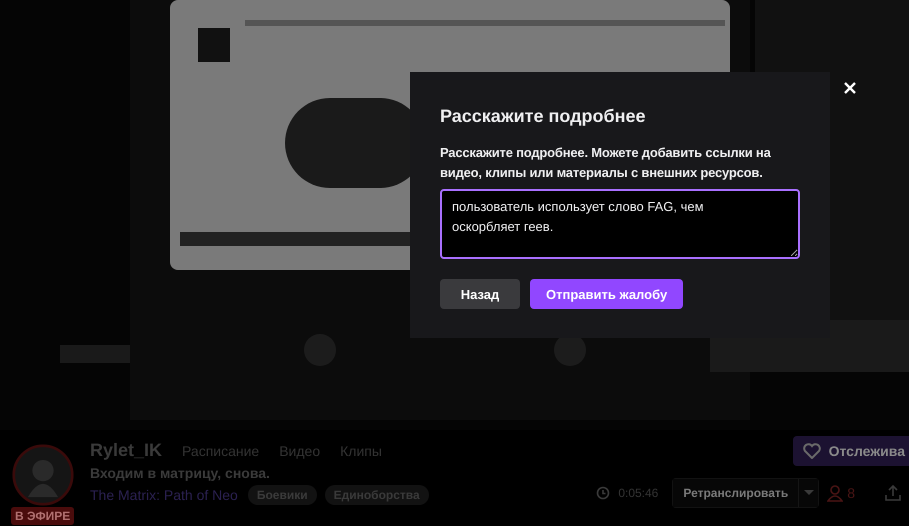  Describe the element at coordinates (607, 294) in the screenshot. I see `submit-button: Отправить жалобу` at that location.